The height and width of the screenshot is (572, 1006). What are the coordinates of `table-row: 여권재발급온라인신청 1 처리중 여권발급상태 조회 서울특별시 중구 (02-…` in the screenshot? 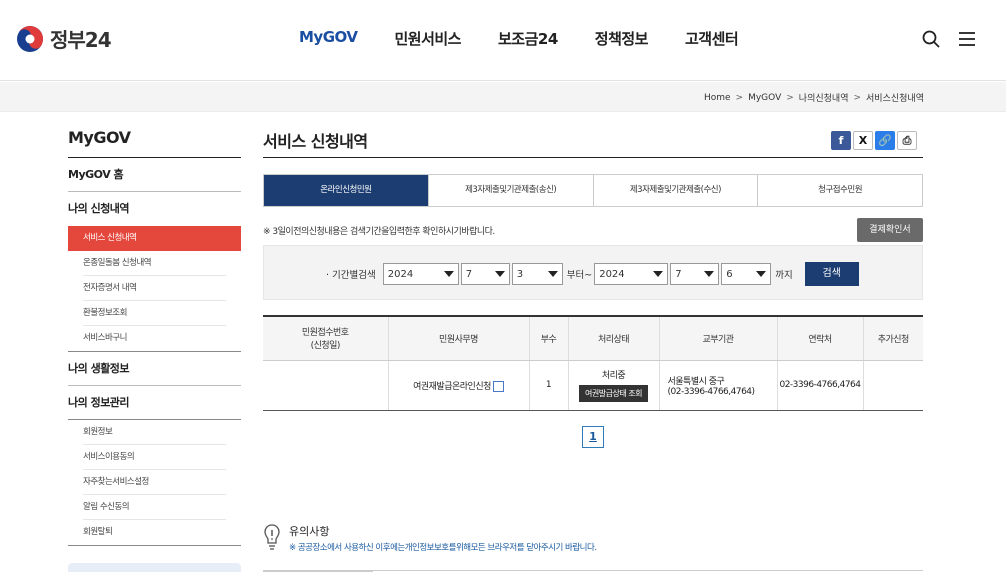 It's located at (593, 385).